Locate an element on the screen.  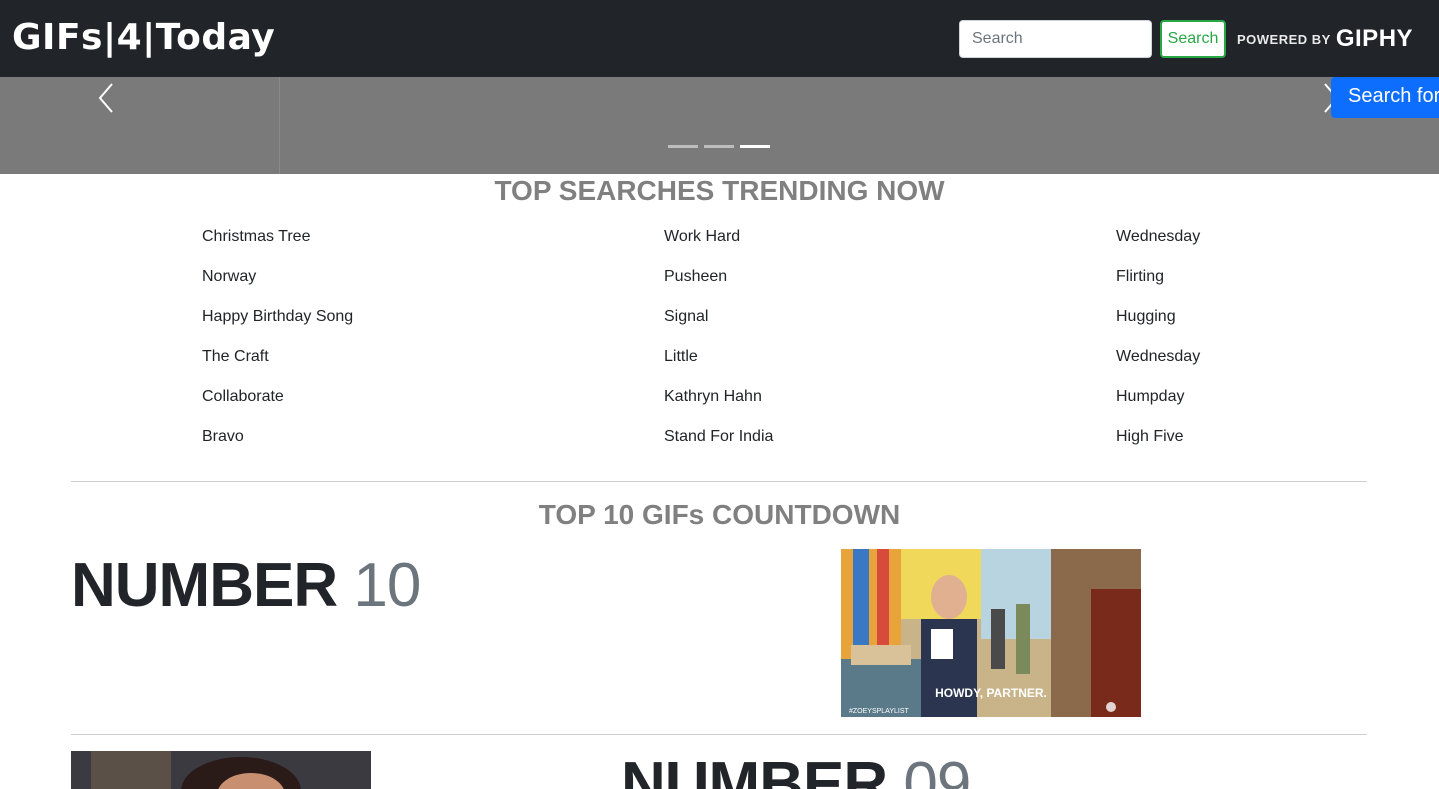
carousel-slide-edge is located at coordinates (279, 125).